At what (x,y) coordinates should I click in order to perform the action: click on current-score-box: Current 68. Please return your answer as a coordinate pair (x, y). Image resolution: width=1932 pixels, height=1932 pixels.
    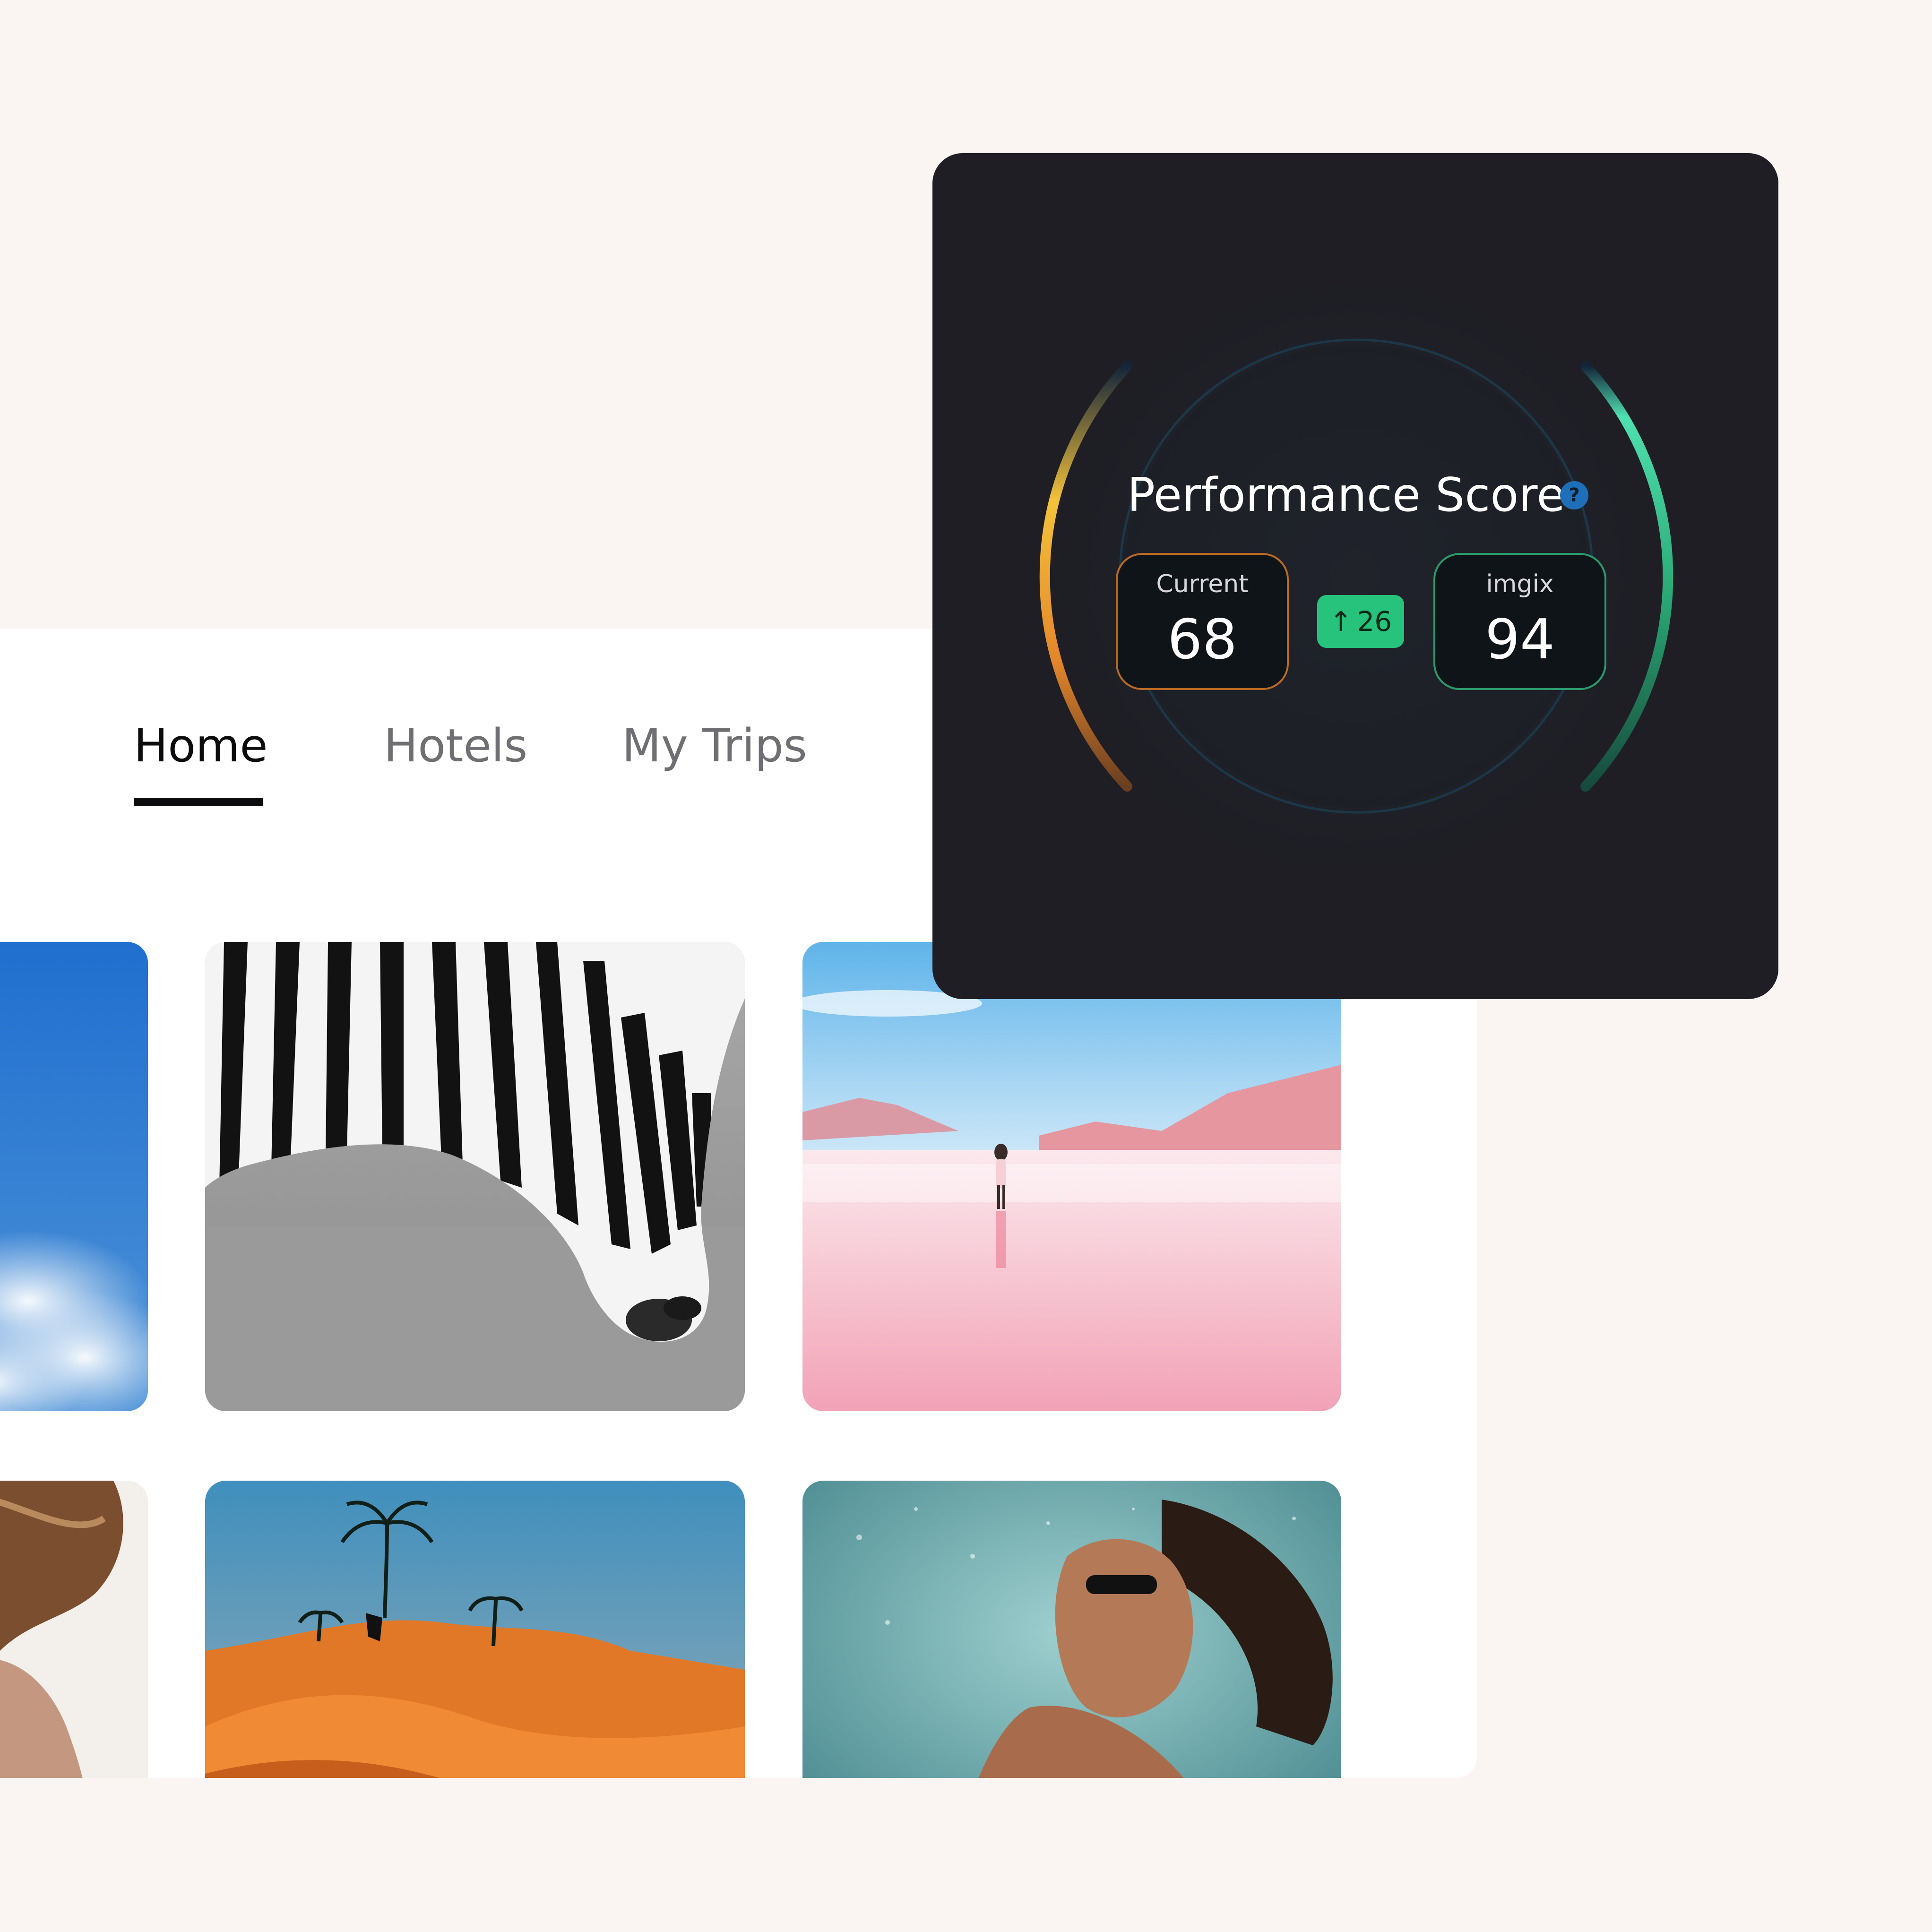
    Looking at the image, I should click on (1202, 621).